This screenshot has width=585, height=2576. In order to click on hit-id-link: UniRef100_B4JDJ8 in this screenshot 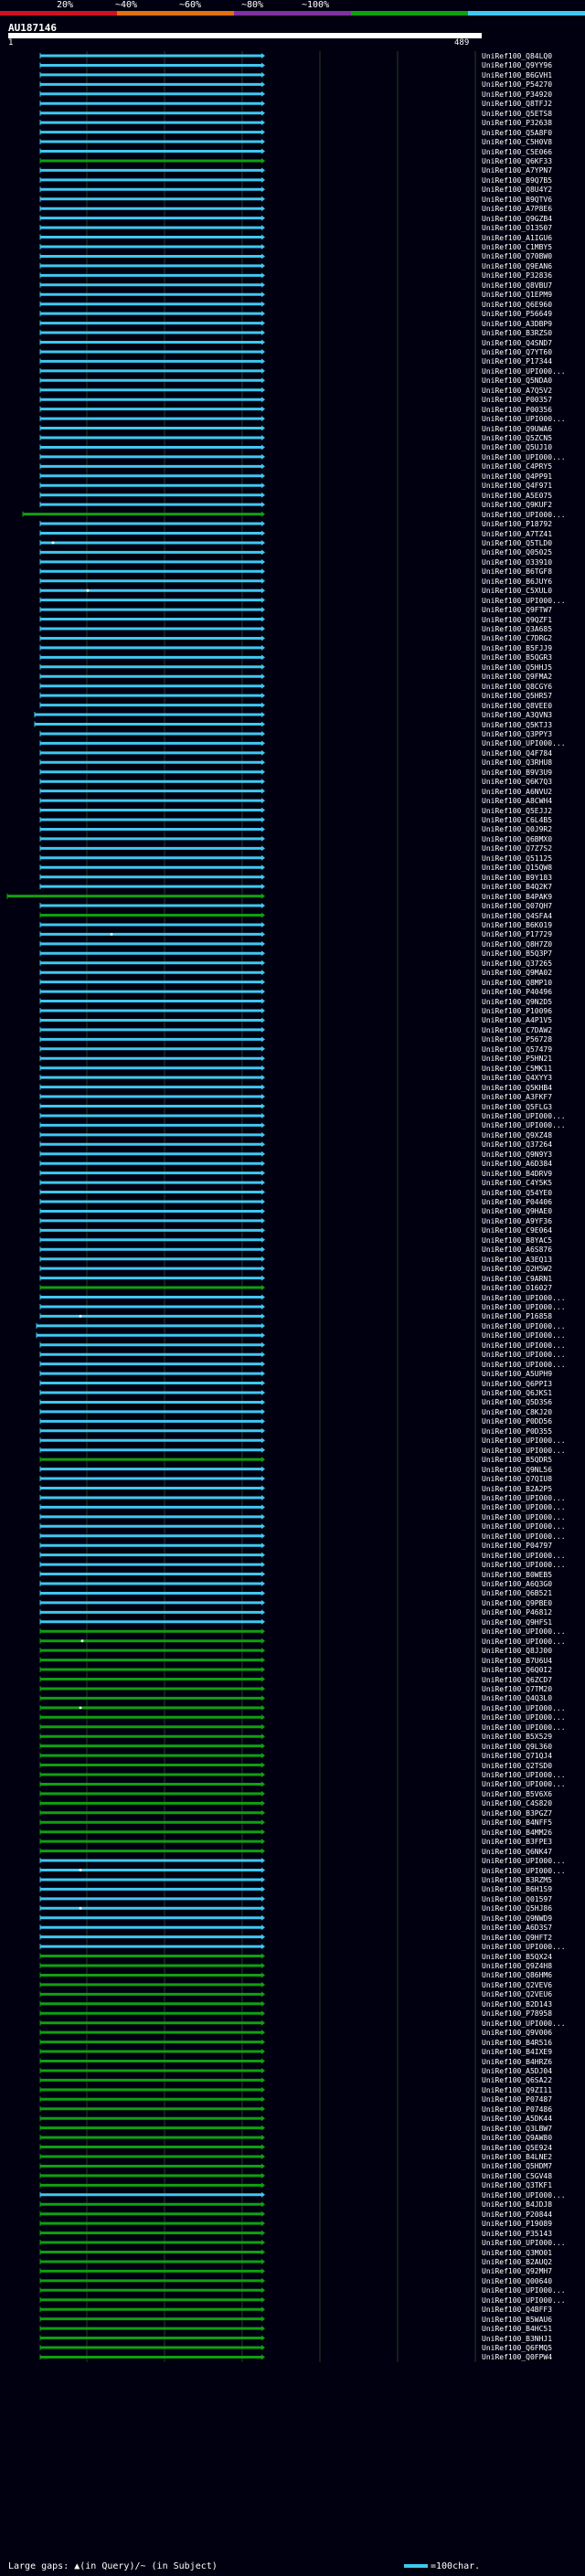, I will do `click(517, 2205)`.